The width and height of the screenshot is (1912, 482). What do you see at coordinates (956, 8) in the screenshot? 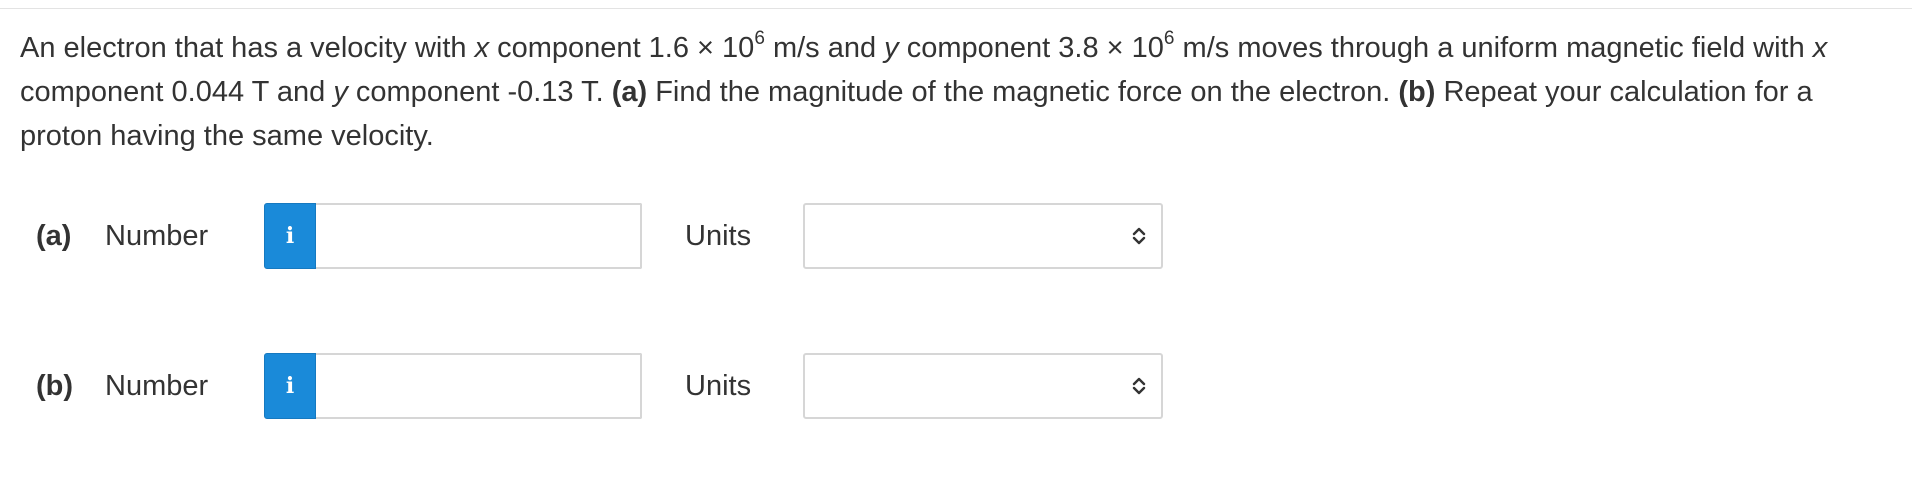
I see `top-divider` at bounding box center [956, 8].